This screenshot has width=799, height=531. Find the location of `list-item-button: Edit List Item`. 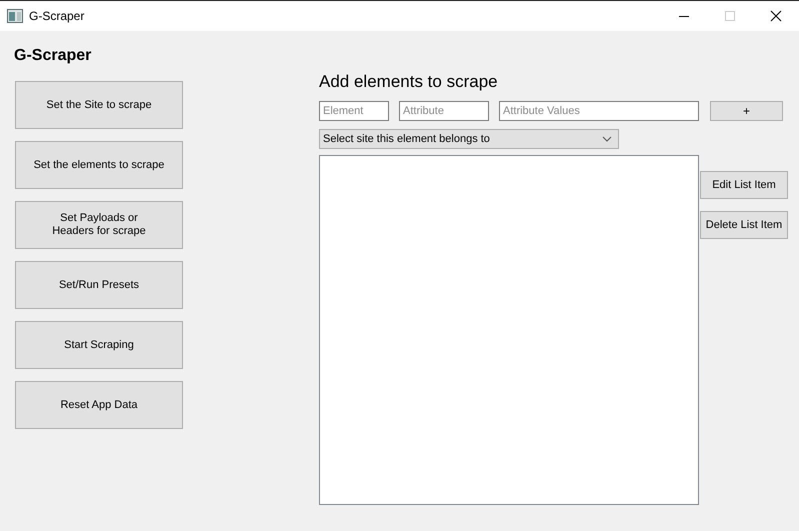

list-item-button: Edit List Item is located at coordinates (744, 185).